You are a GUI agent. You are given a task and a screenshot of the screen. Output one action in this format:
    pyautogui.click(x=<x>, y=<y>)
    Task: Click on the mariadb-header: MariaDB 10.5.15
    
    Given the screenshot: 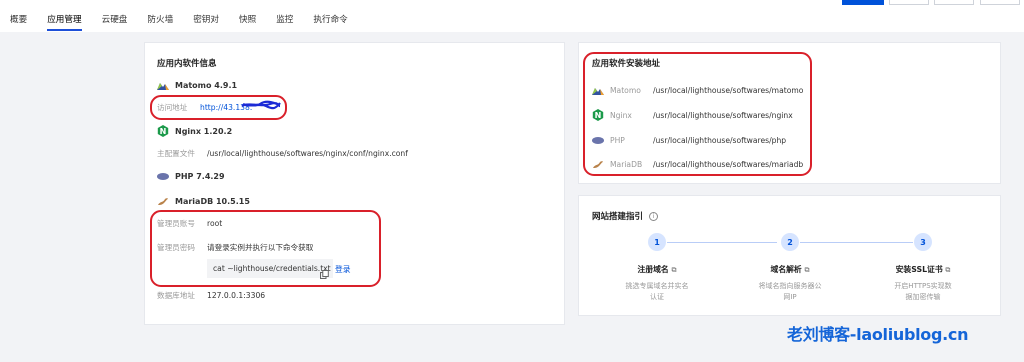 What is the action you would take?
    pyautogui.click(x=203, y=201)
    